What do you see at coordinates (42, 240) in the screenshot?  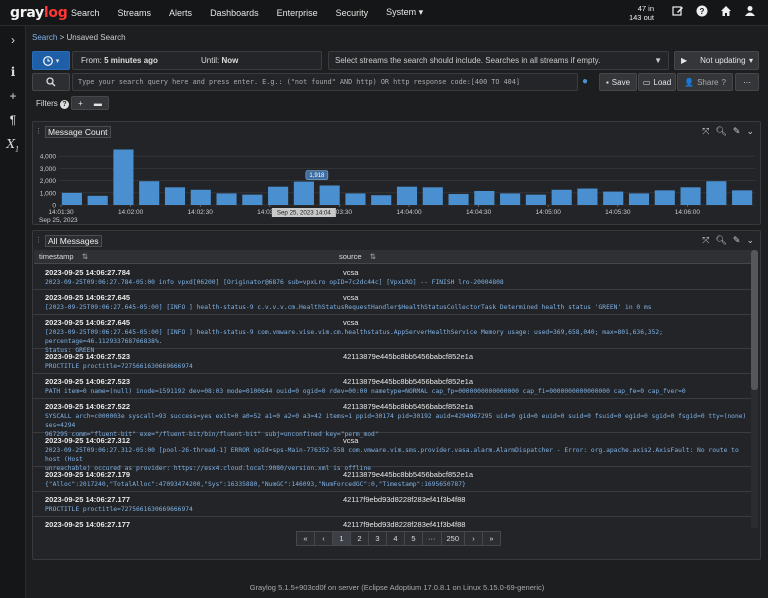 I see `drag-handle-icon: ⋮⋮` at bounding box center [42, 240].